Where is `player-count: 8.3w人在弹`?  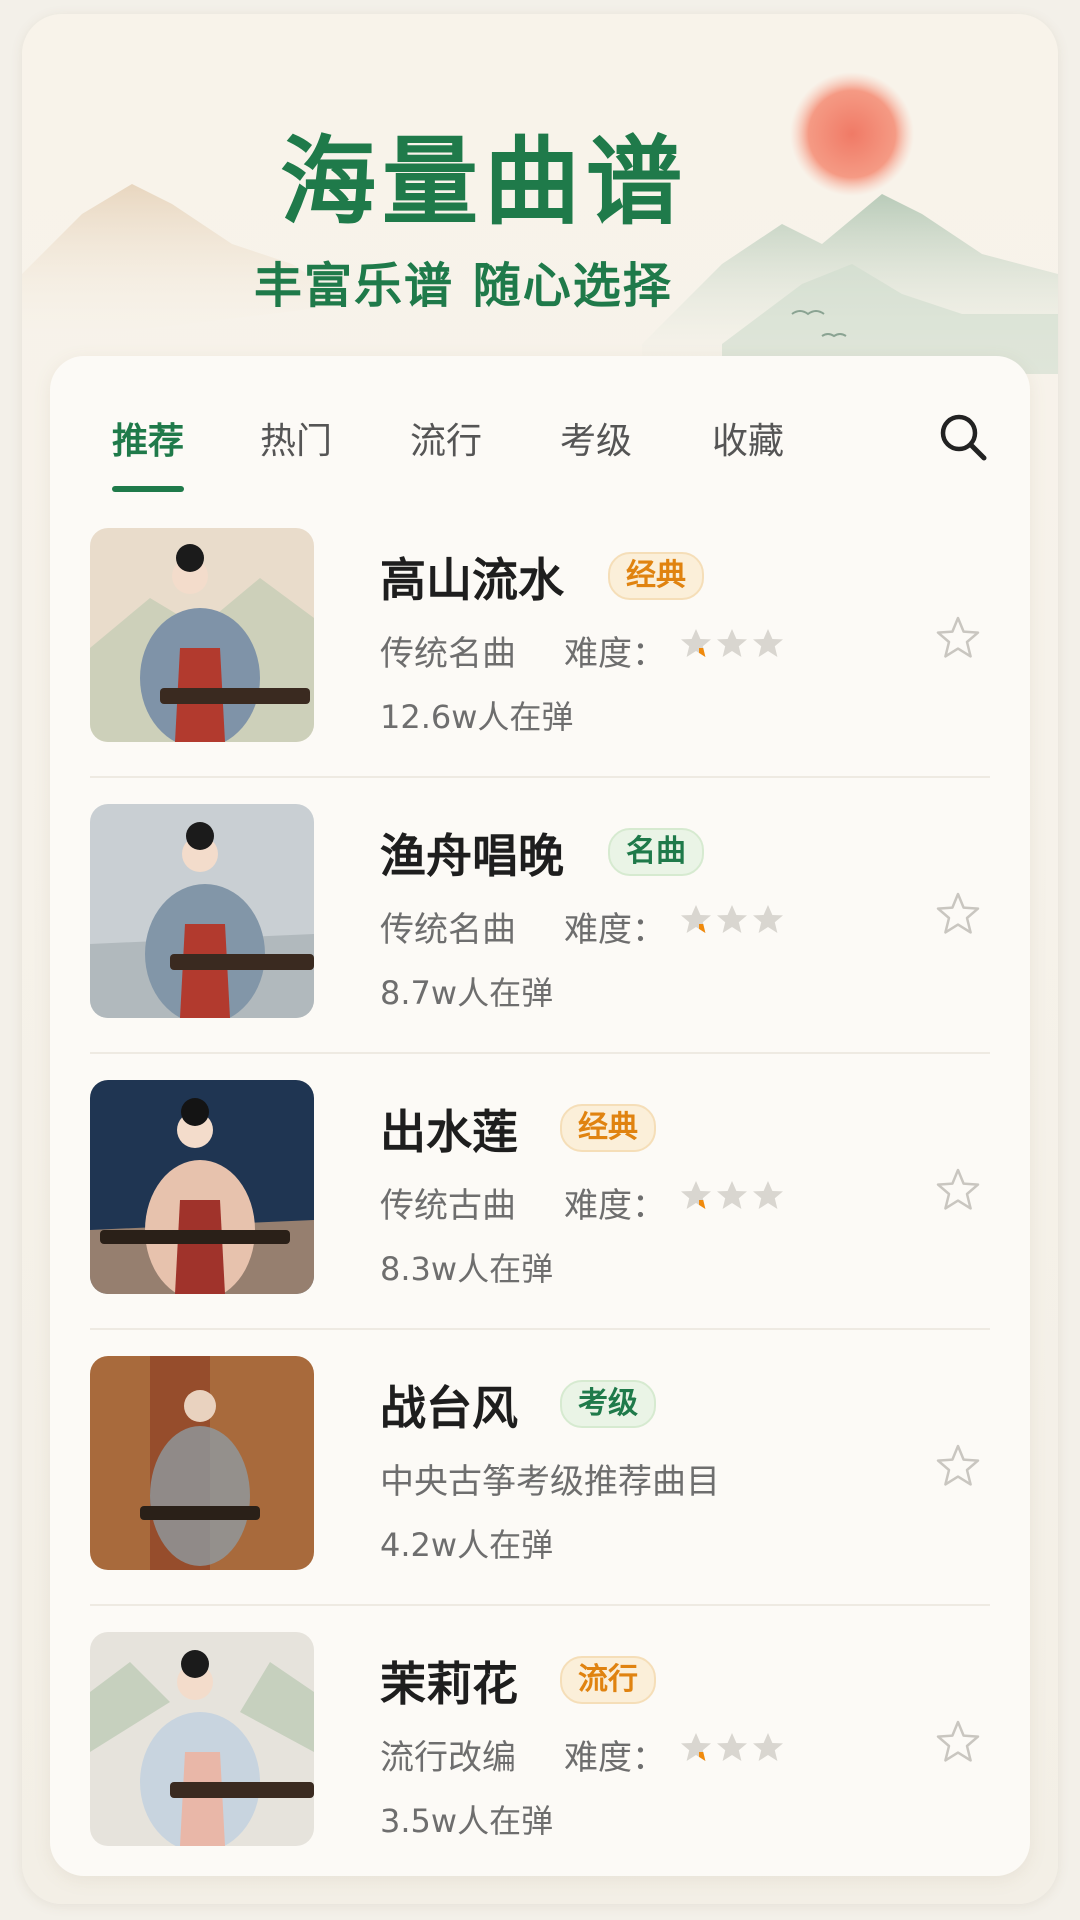
player-count: 8.3w人在弹 is located at coordinates (467, 1269).